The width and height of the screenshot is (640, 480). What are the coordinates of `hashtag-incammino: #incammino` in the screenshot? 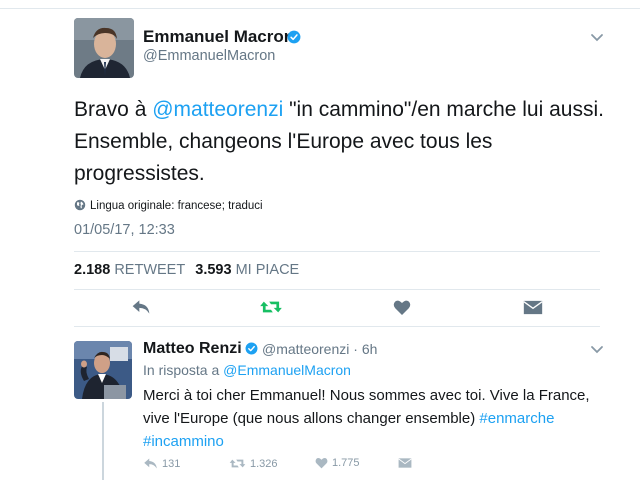 It's located at (183, 441).